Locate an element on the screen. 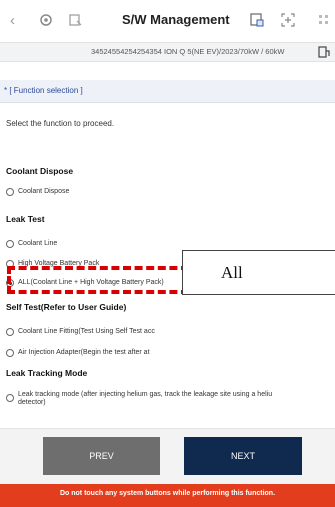  report-icon is located at coordinates (257, 22).